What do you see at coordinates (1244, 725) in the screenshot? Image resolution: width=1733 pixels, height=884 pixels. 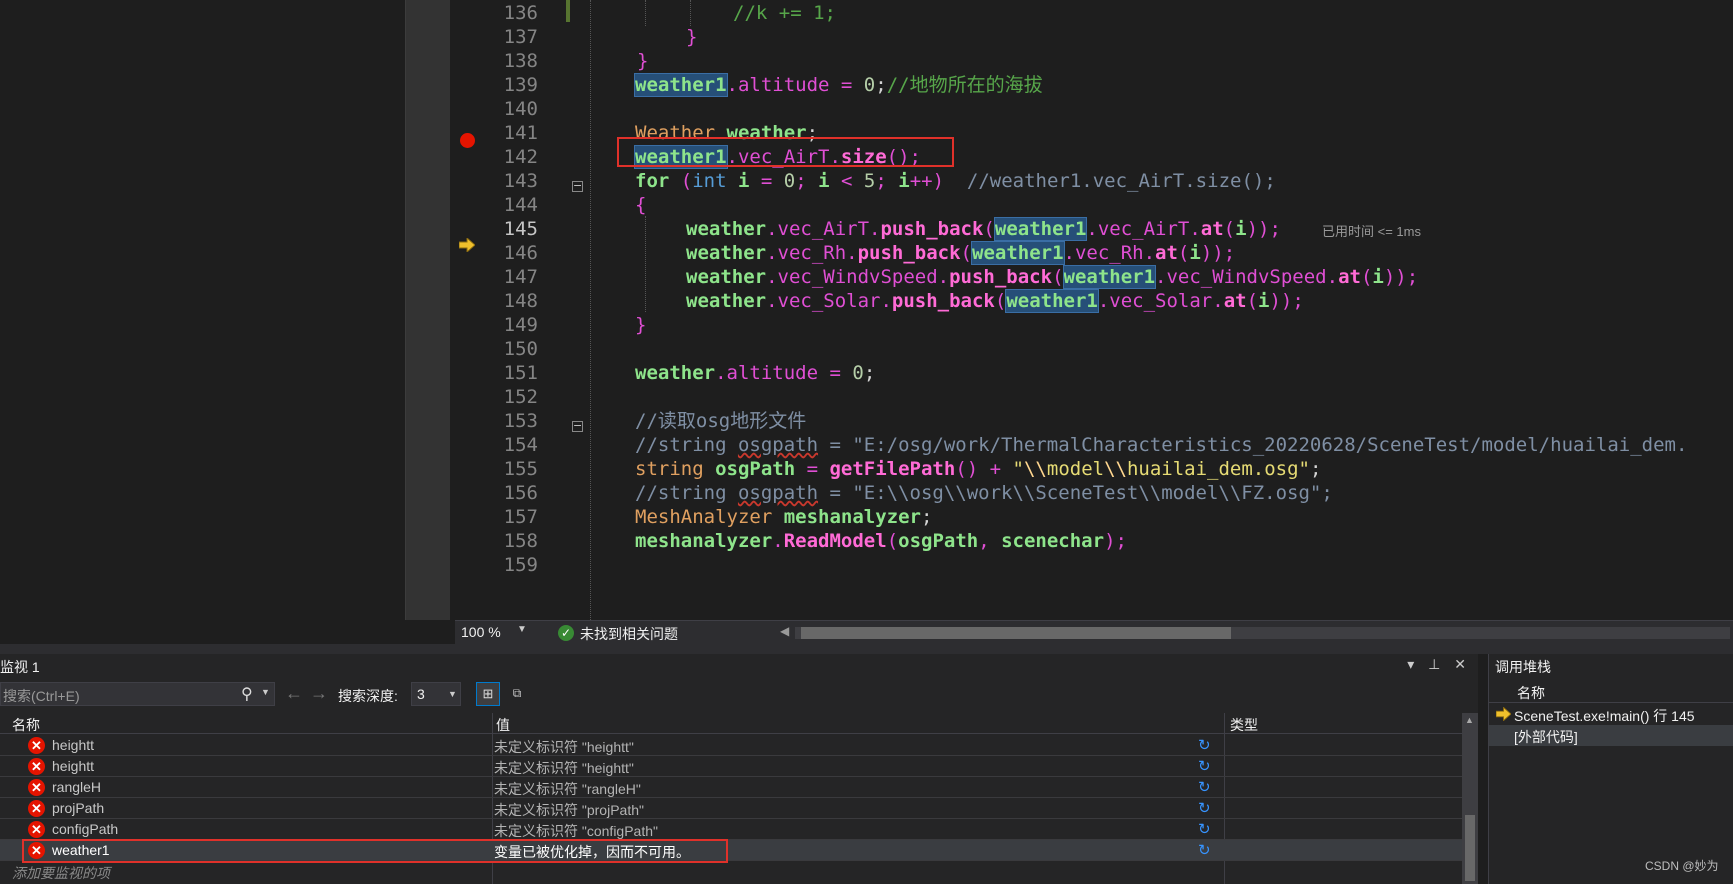 I see `column-header-type: 类型` at bounding box center [1244, 725].